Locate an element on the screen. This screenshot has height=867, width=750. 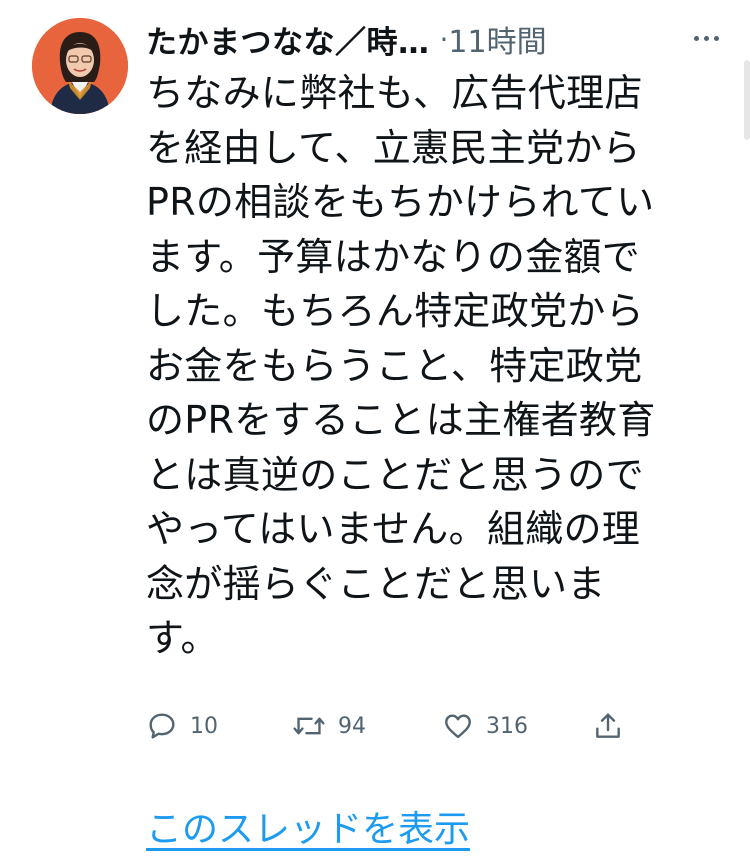
retweet-button: 94 is located at coordinates (329, 726).